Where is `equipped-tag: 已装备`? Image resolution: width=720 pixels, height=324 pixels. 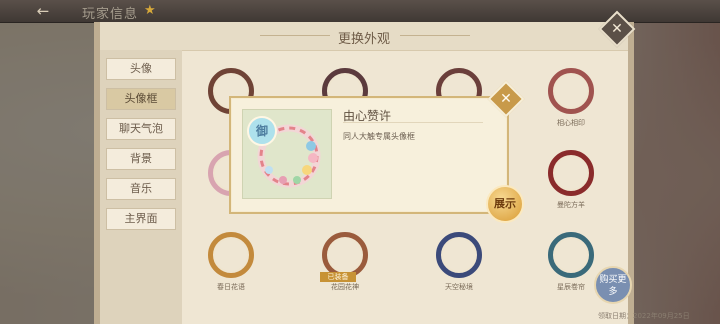 equipped-tag: 已装备 is located at coordinates (338, 277).